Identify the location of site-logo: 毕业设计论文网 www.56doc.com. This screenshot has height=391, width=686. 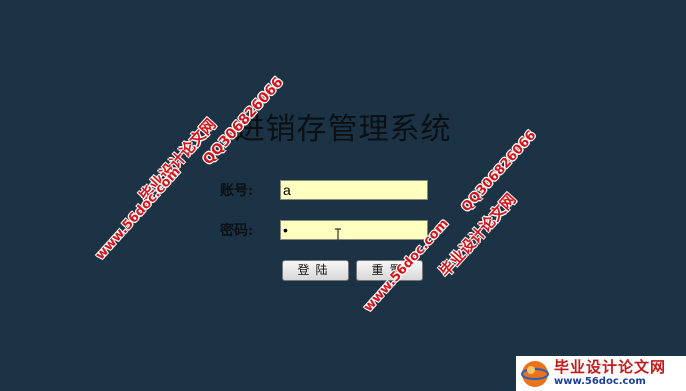
(601, 373).